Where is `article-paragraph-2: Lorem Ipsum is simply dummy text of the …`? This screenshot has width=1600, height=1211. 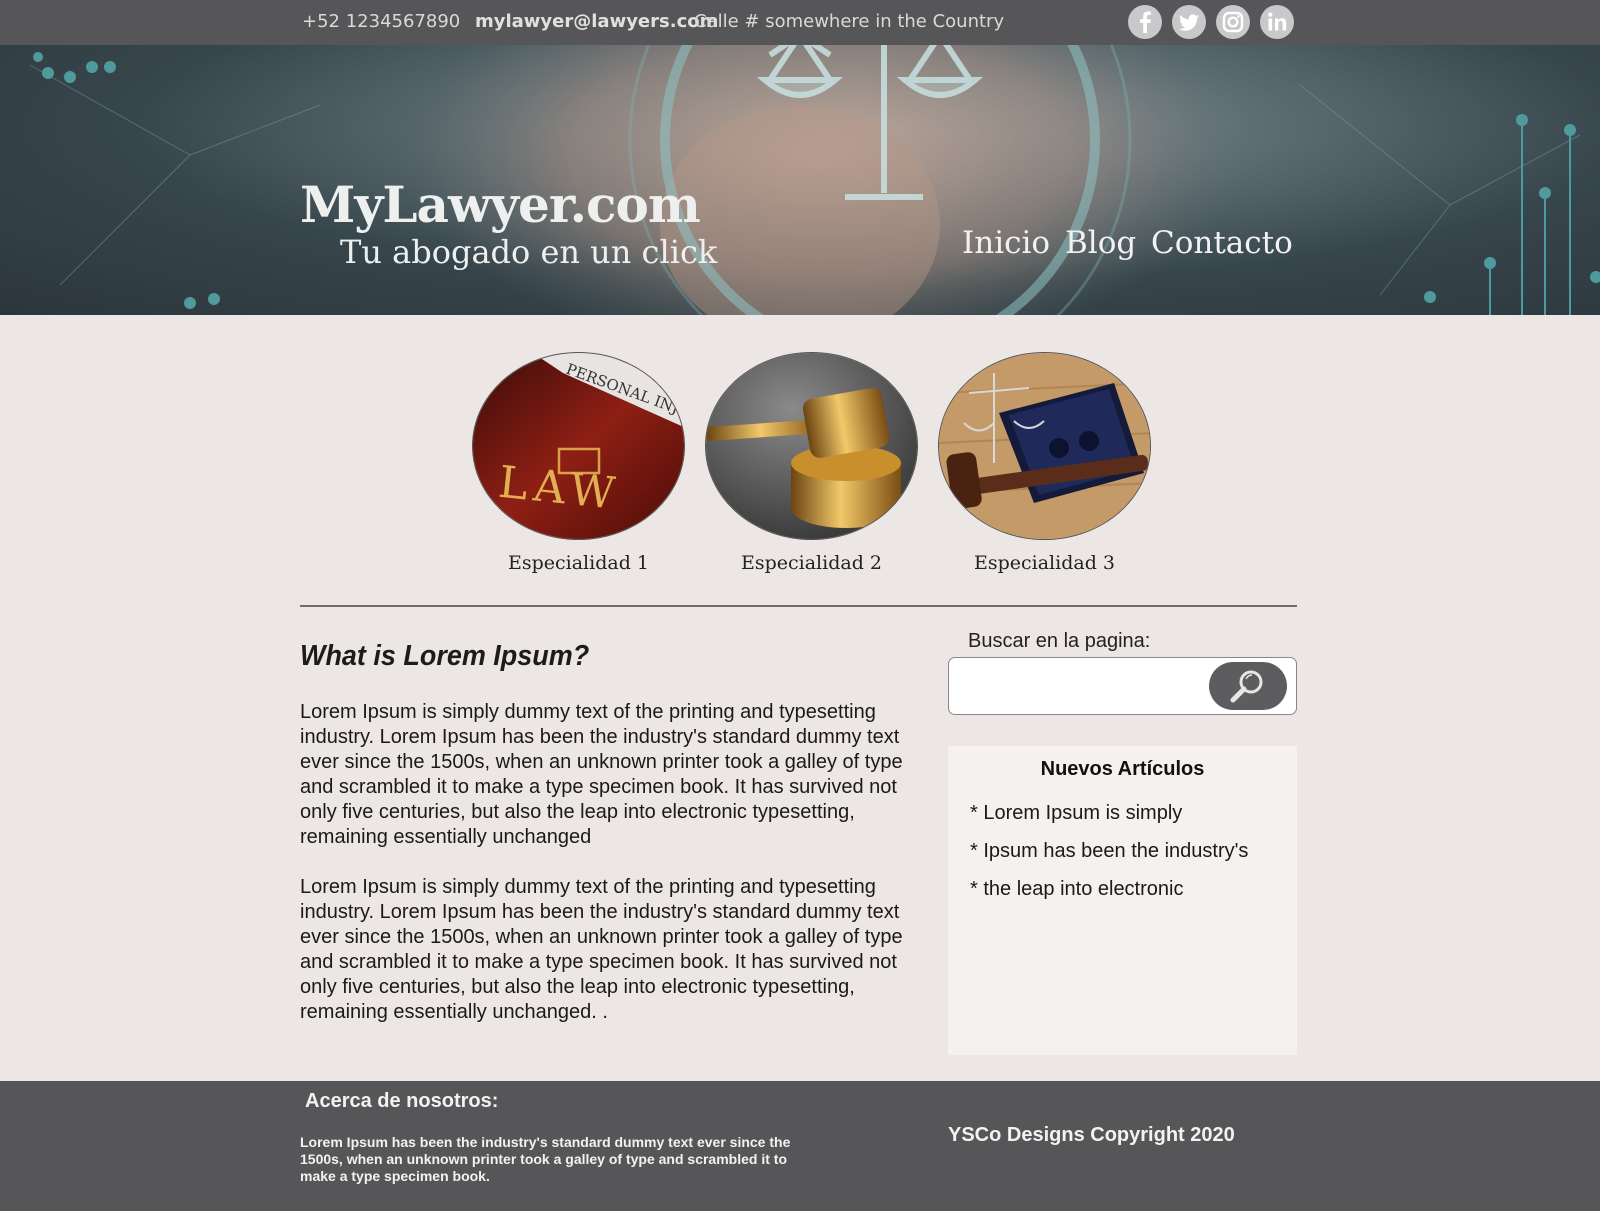 article-paragraph-2: Lorem Ipsum is simply dummy text of the … is located at coordinates (601, 949).